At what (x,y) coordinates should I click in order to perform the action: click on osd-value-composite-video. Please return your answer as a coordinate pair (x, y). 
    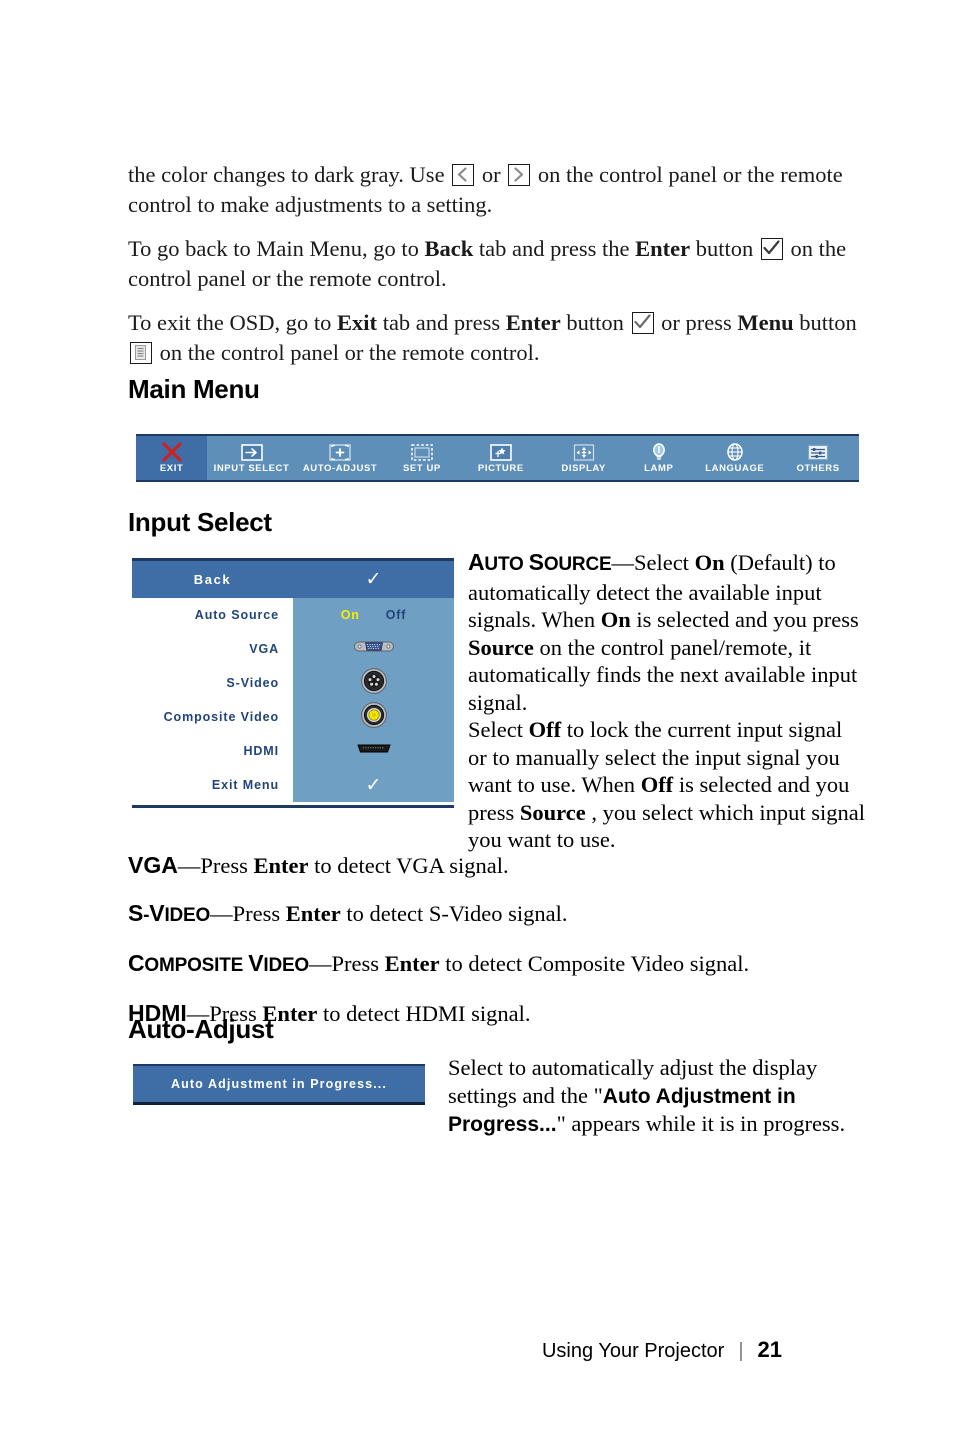
    Looking at the image, I should click on (373, 717).